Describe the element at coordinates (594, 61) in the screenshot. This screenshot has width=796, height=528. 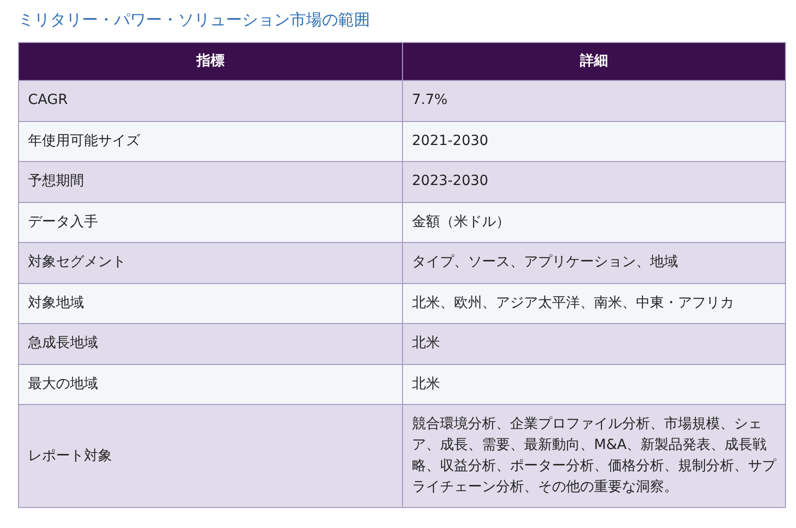
I see `column-header: 詳細` at that location.